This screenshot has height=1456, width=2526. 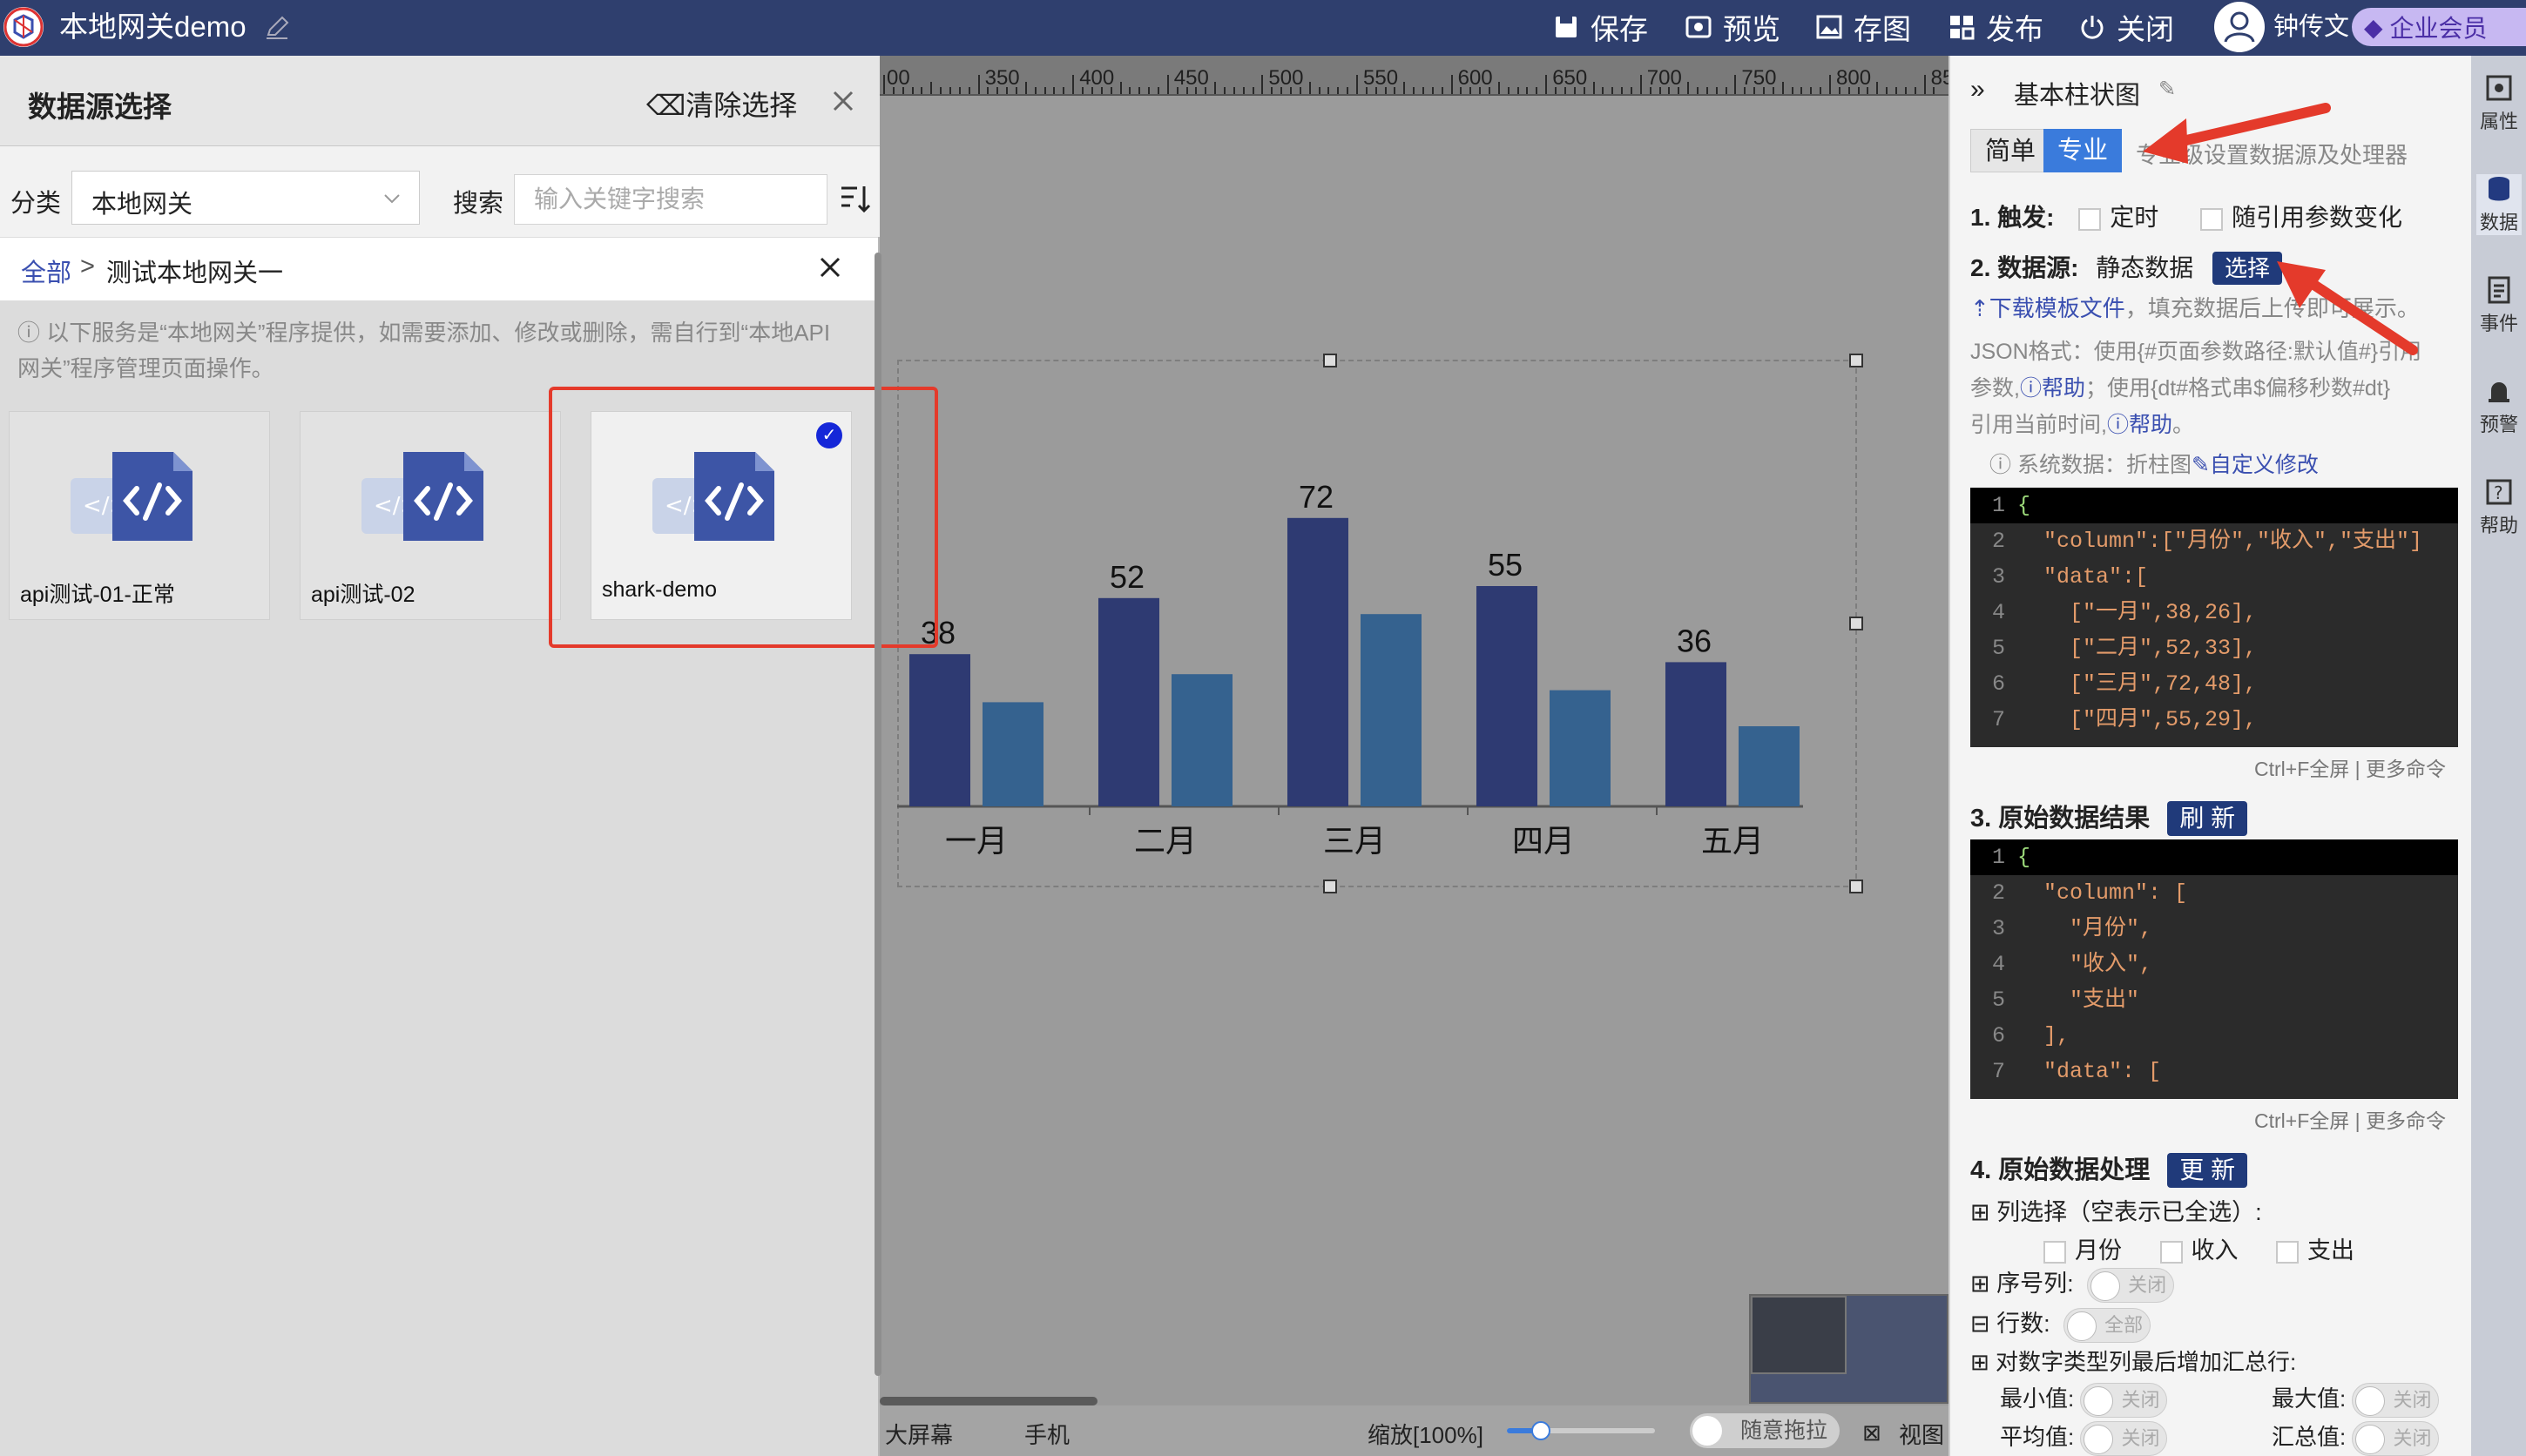 I want to click on preview-icon, so click(x=1698, y=27).